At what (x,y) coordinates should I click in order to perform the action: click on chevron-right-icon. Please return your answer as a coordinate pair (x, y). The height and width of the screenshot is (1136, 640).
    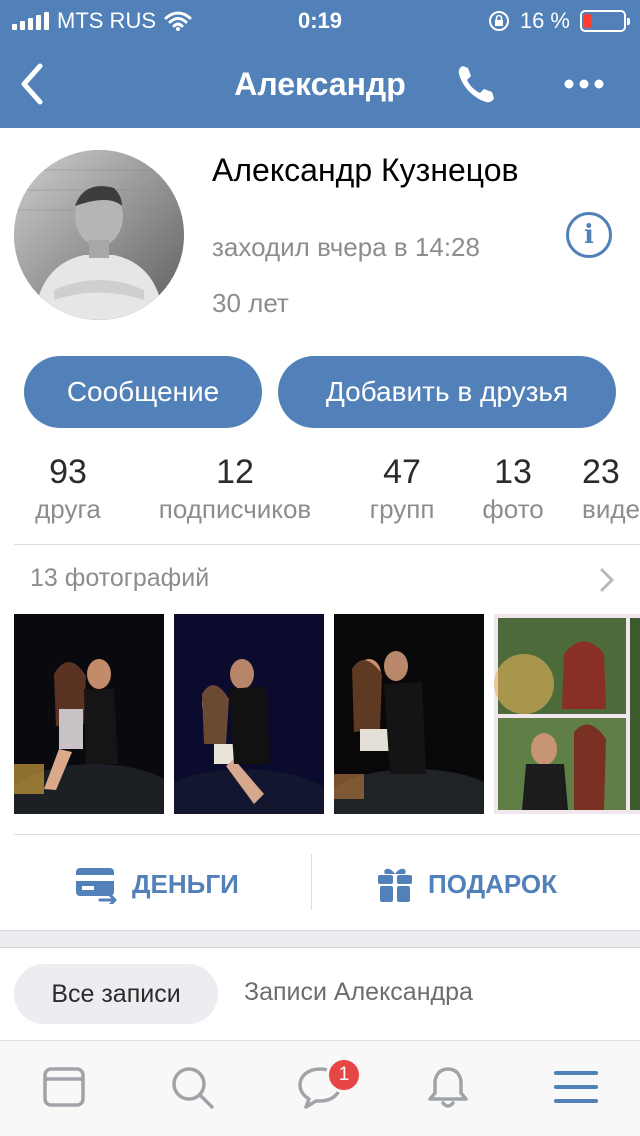
    Looking at the image, I should click on (607, 580).